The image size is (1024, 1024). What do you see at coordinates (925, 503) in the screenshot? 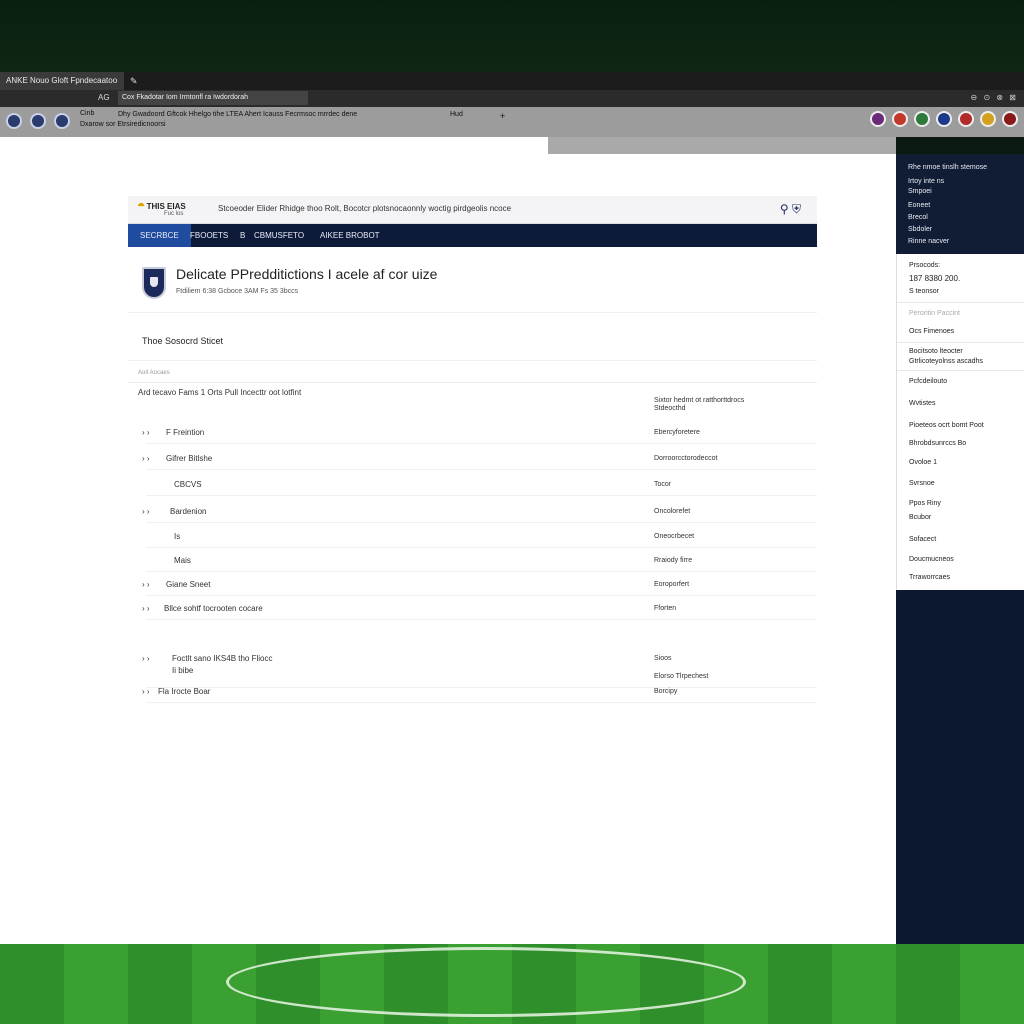
I see `sidebar-item: Ppos Riny` at bounding box center [925, 503].